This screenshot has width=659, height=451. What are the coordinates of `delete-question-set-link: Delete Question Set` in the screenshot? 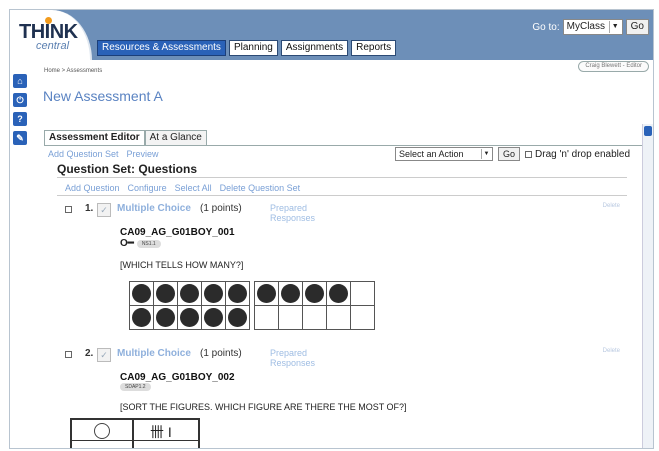 It's located at (260, 188).